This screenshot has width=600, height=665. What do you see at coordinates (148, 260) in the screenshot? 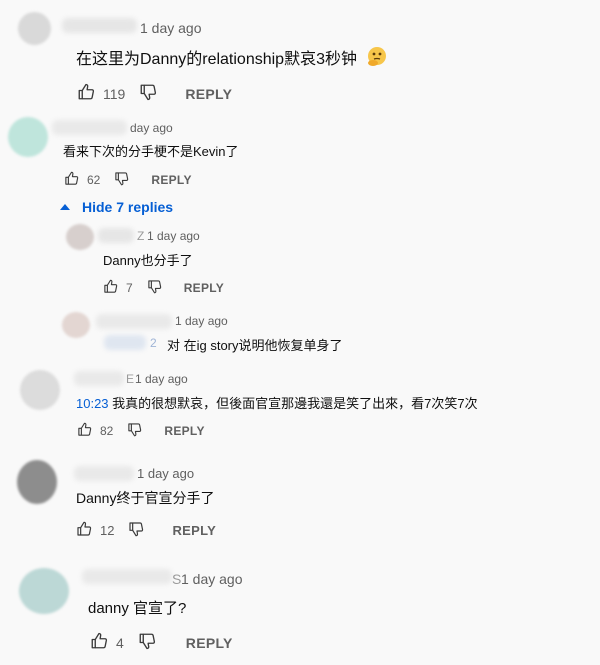
I see `comment-body: Danny也分手了` at bounding box center [148, 260].